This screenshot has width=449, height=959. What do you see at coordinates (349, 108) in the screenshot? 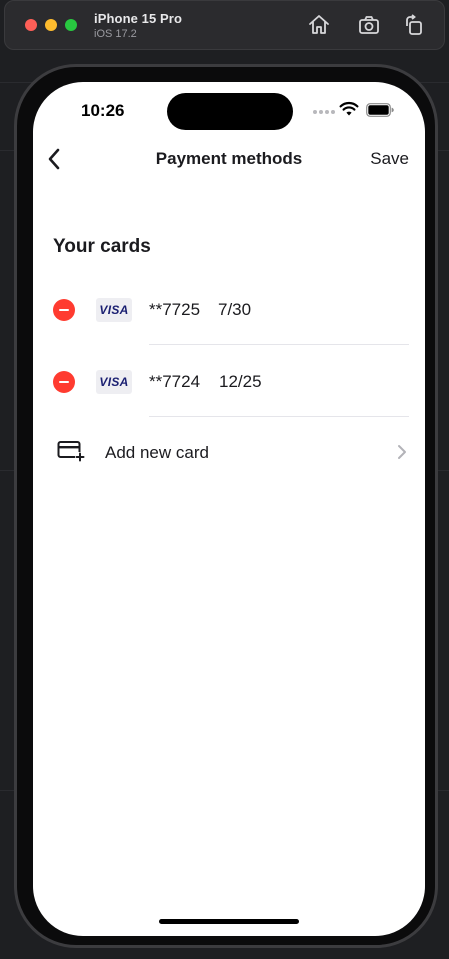
I see `wifi-icon` at bounding box center [349, 108].